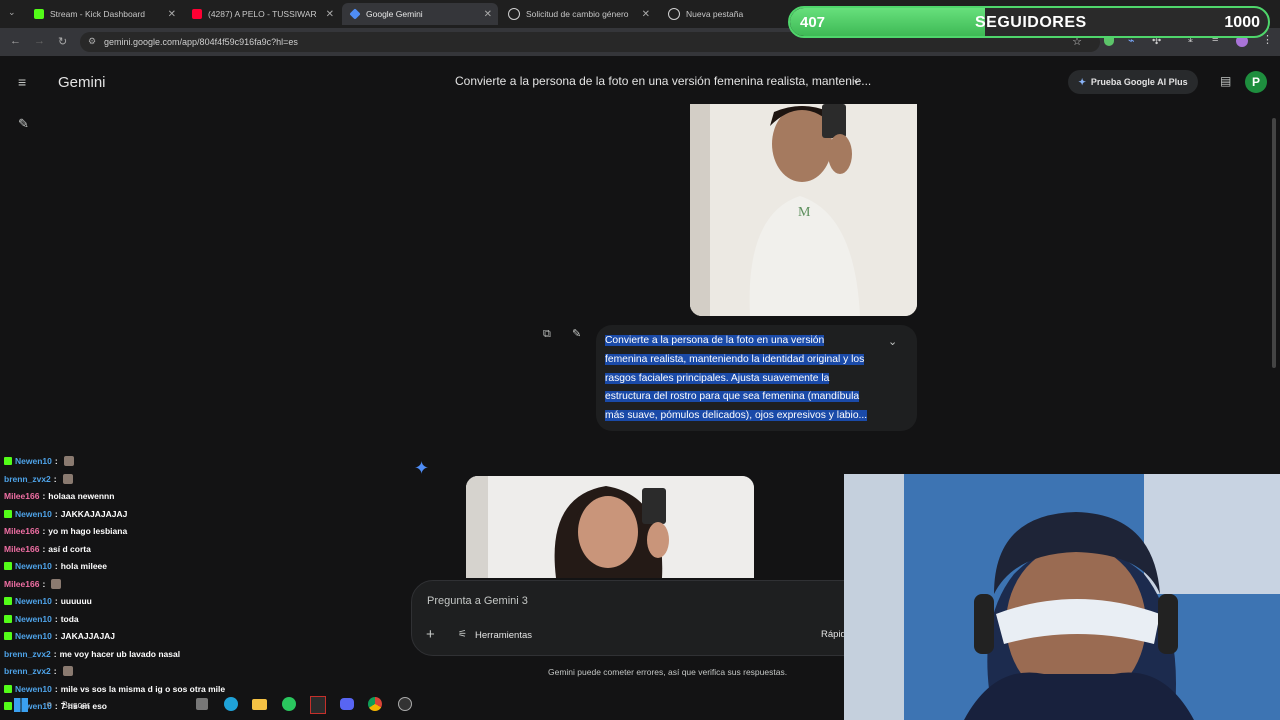  I want to click on chat-text: holaaa newennn, so click(81, 496).